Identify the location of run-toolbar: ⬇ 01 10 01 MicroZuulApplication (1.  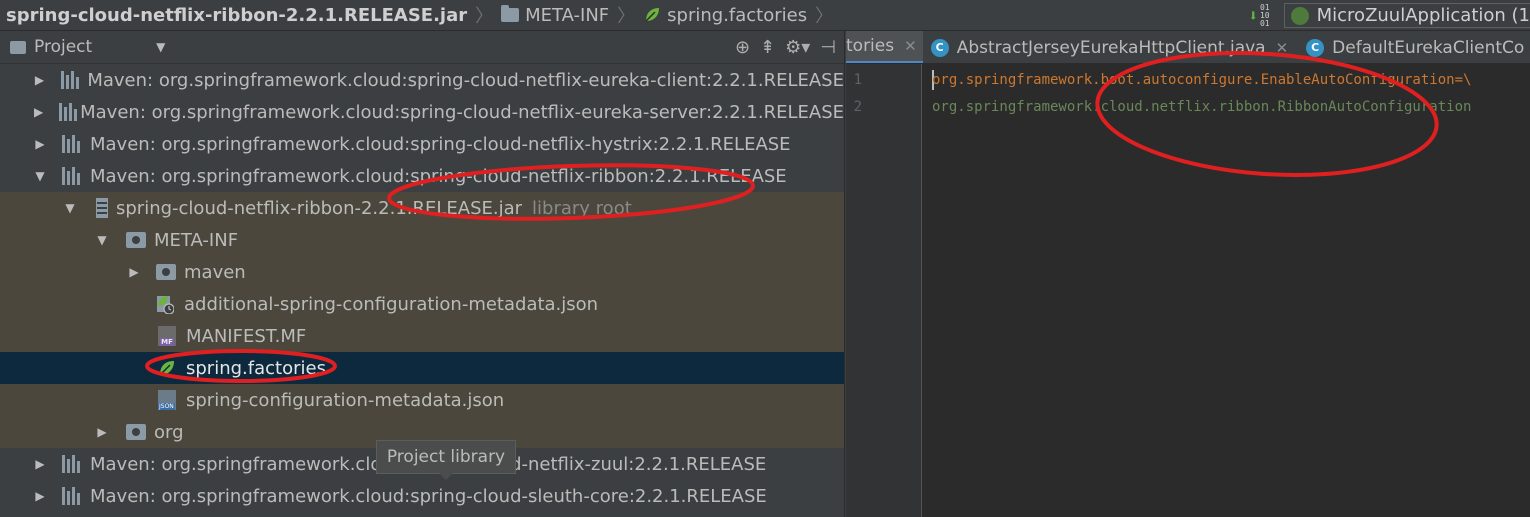
(1389, 15).